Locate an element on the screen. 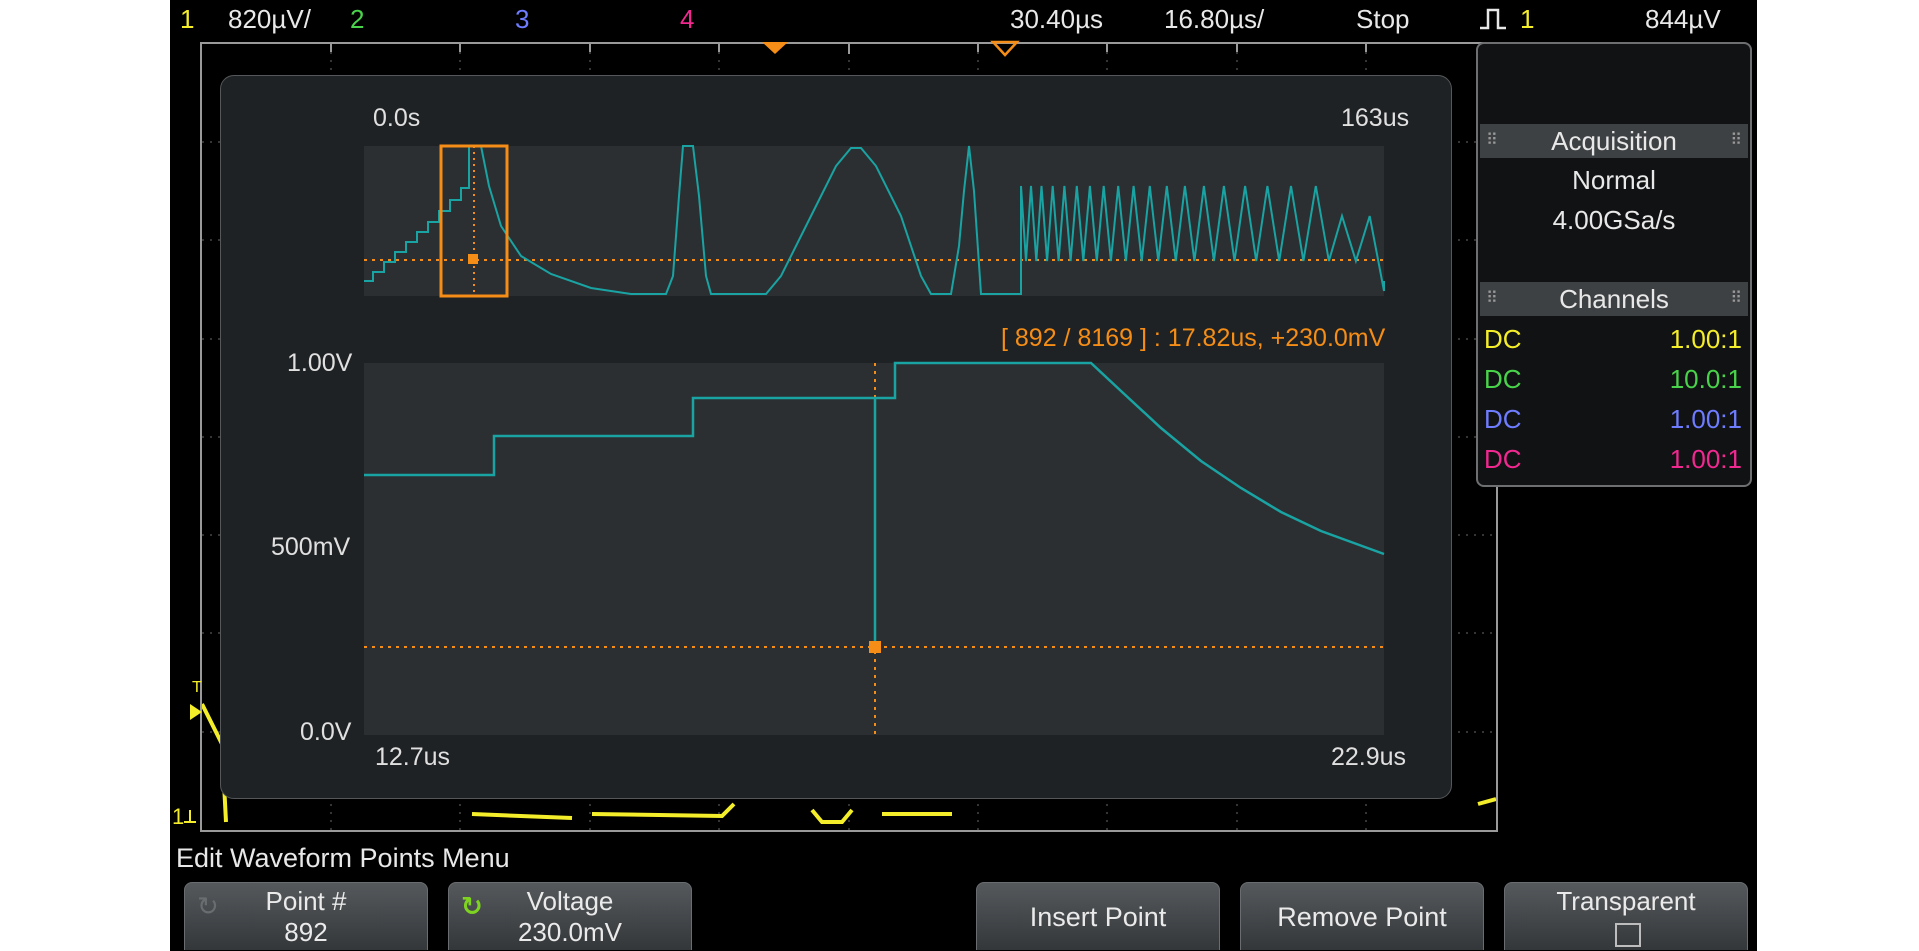 Image resolution: width=1919 pixels, height=951 pixels. ch1-number: 1 is located at coordinates (187, 19).